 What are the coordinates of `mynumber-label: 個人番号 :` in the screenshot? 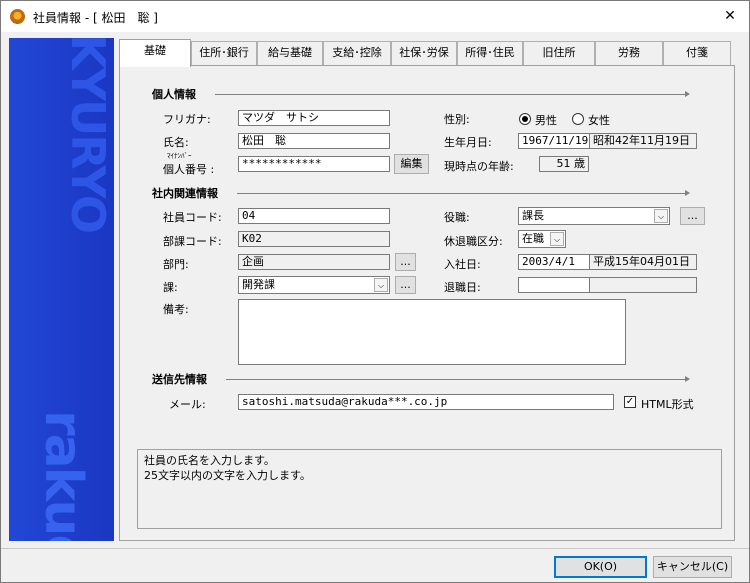 It's located at (189, 169).